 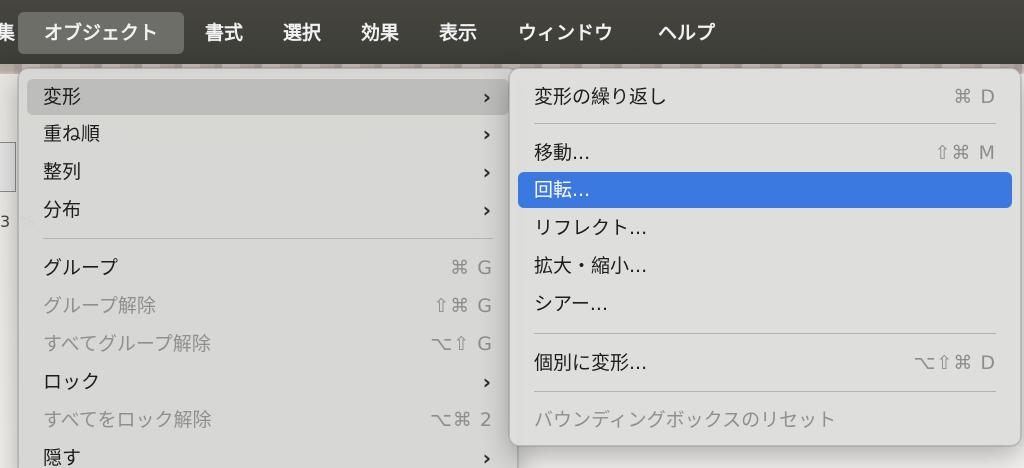 What do you see at coordinates (685, 420) in the screenshot?
I see `menu-item-label: バウンディングボックスのリセット` at bounding box center [685, 420].